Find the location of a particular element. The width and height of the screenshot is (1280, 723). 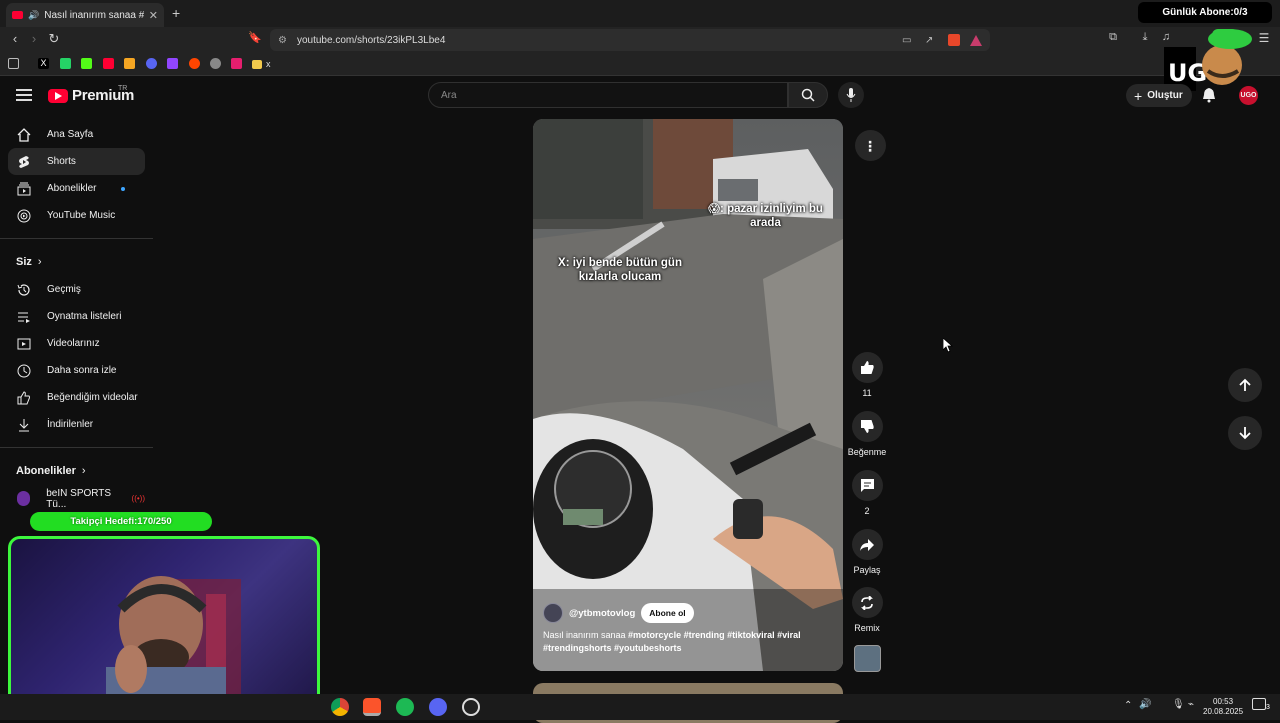

sidebar-item-label: Daha sonra izle is located at coordinates (82, 370).